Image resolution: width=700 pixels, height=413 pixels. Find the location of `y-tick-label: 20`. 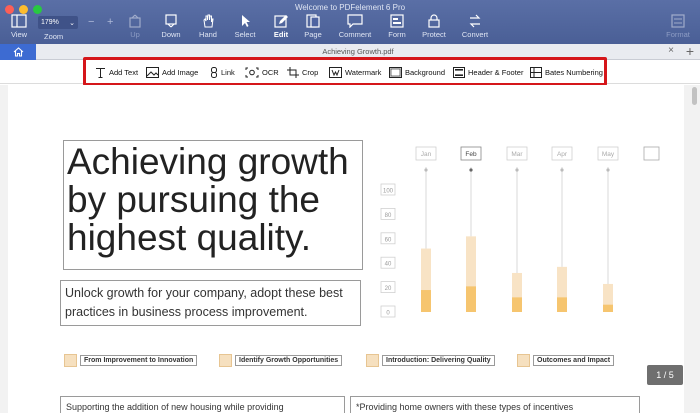

y-tick-label: 20 is located at coordinates (388, 289).